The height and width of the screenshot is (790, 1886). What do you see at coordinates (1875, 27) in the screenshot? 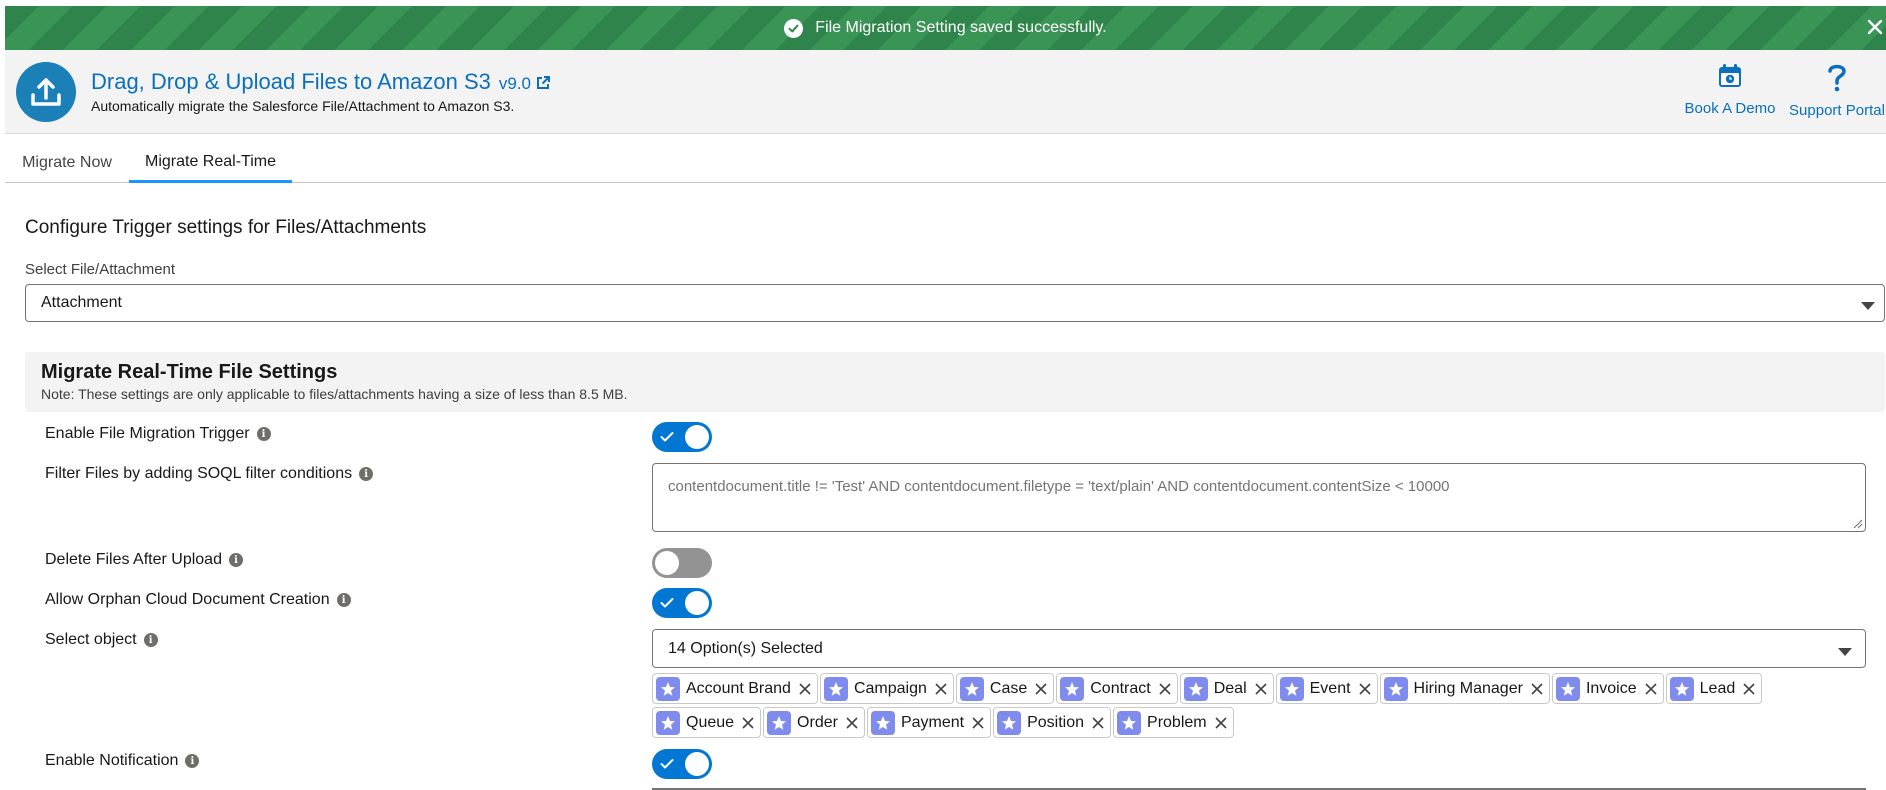
I see `close-icon` at bounding box center [1875, 27].